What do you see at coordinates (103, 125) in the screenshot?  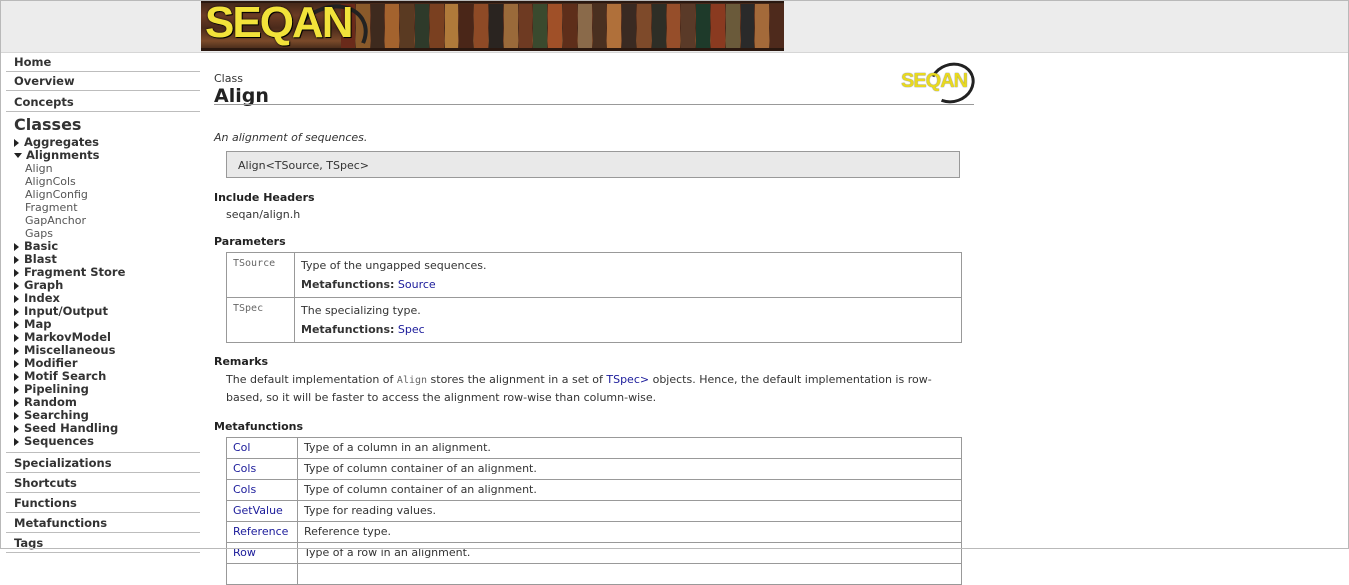 I see `sidebar-item-classes: Classes` at bounding box center [103, 125].